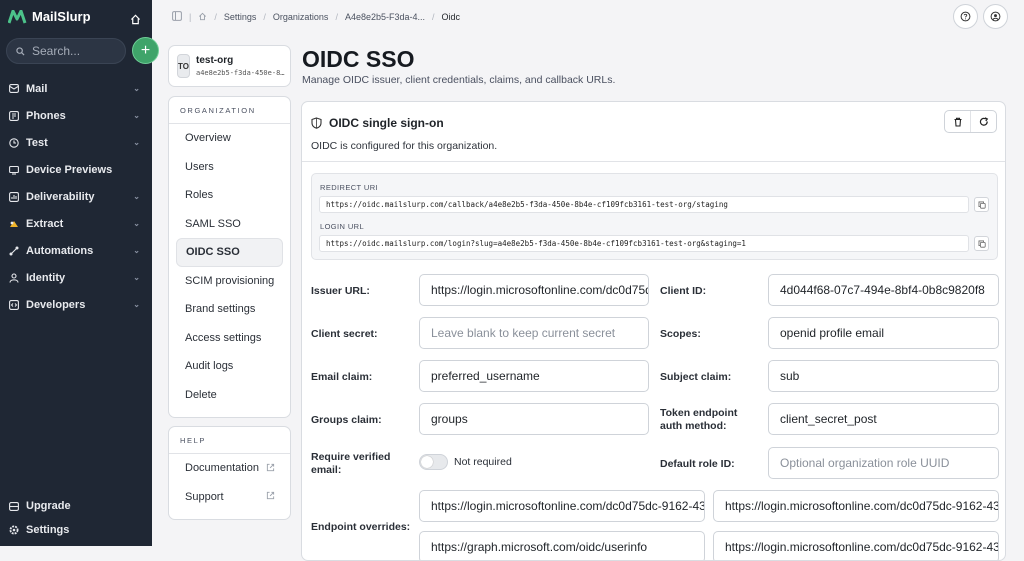 Image resolution: width=1024 pixels, height=561 pixels. I want to click on email-claim-field: preferred_username, so click(534, 376).